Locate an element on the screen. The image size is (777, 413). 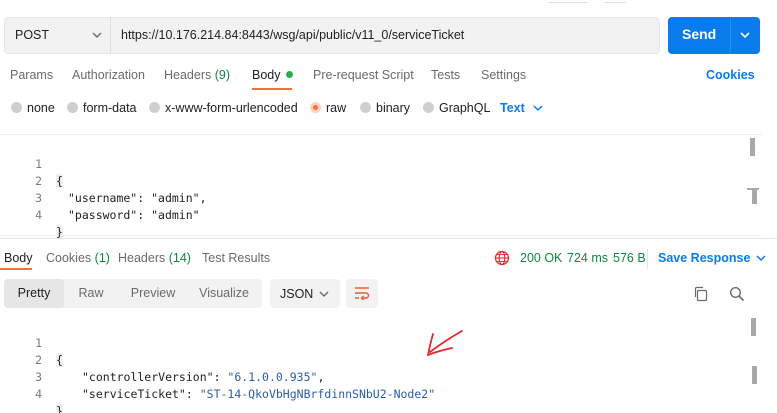
tab-settings: Settings is located at coordinates (503, 75).